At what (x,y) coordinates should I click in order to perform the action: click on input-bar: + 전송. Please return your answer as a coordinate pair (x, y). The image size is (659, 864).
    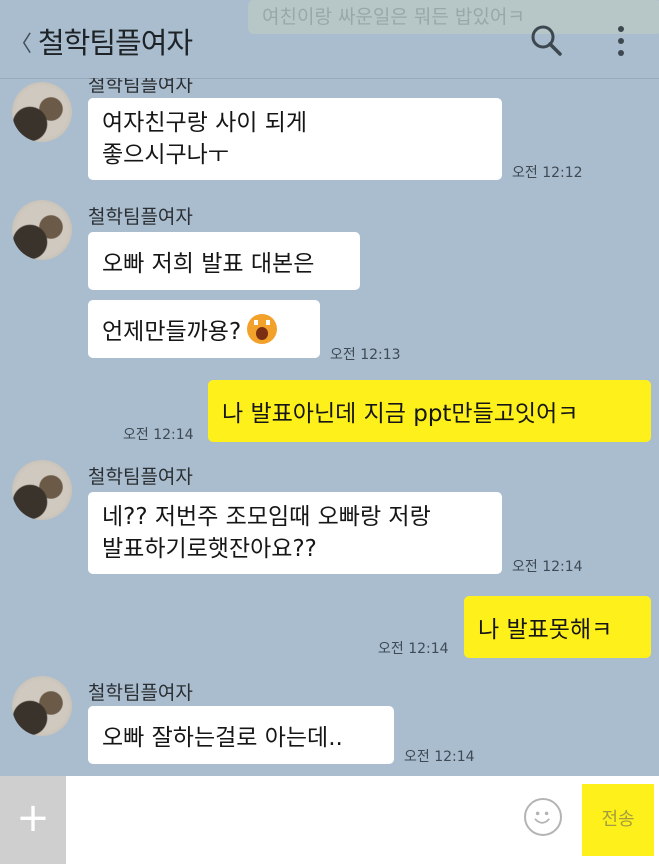
    Looking at the image, I should click on (329, 820).